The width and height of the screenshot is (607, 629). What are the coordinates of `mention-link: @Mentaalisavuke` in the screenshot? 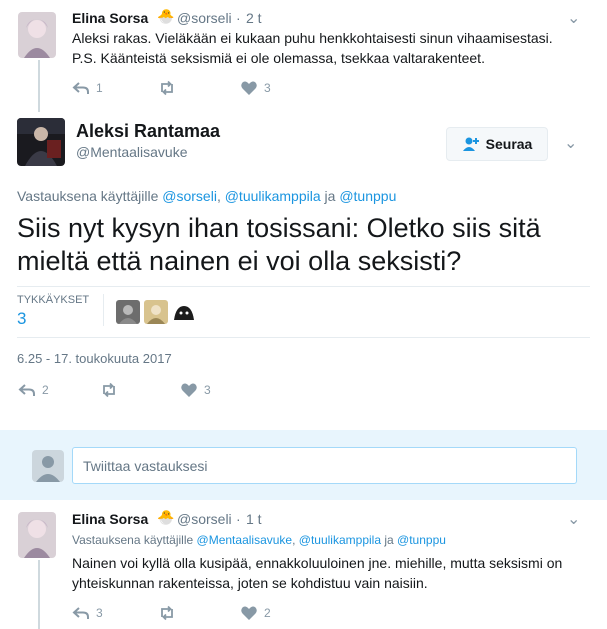 It's located at (245, 540).